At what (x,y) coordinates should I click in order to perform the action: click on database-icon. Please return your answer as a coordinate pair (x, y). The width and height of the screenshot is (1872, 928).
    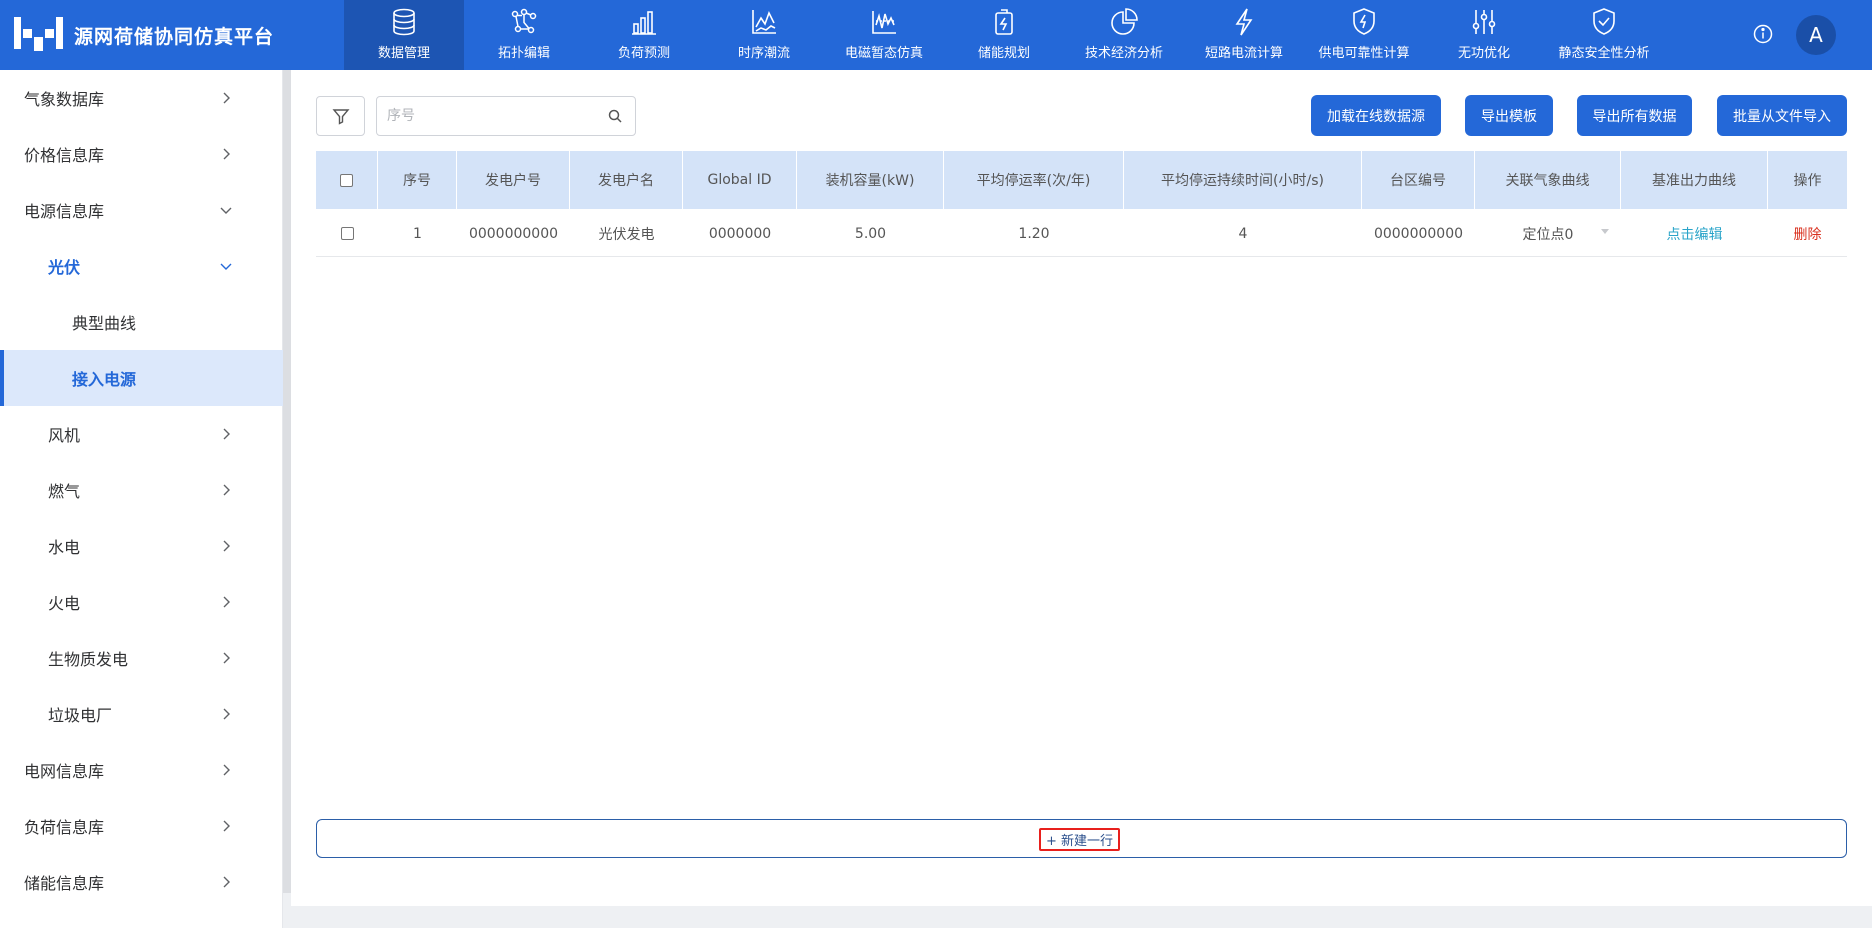
    Looking at the image, I should click on (404, 22).